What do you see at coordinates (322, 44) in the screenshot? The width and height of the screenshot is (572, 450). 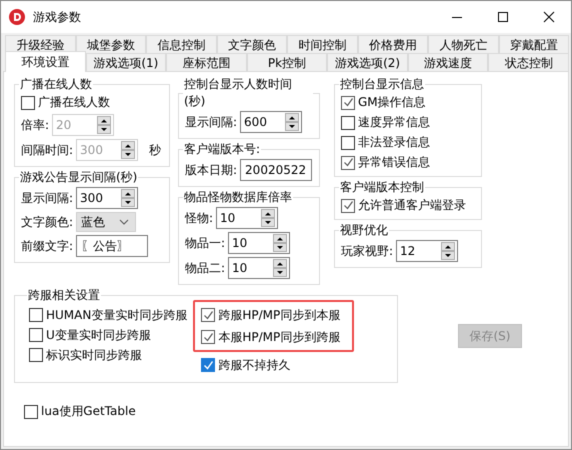 I see `tab: 时间控制` at bounding box center [322, 44].